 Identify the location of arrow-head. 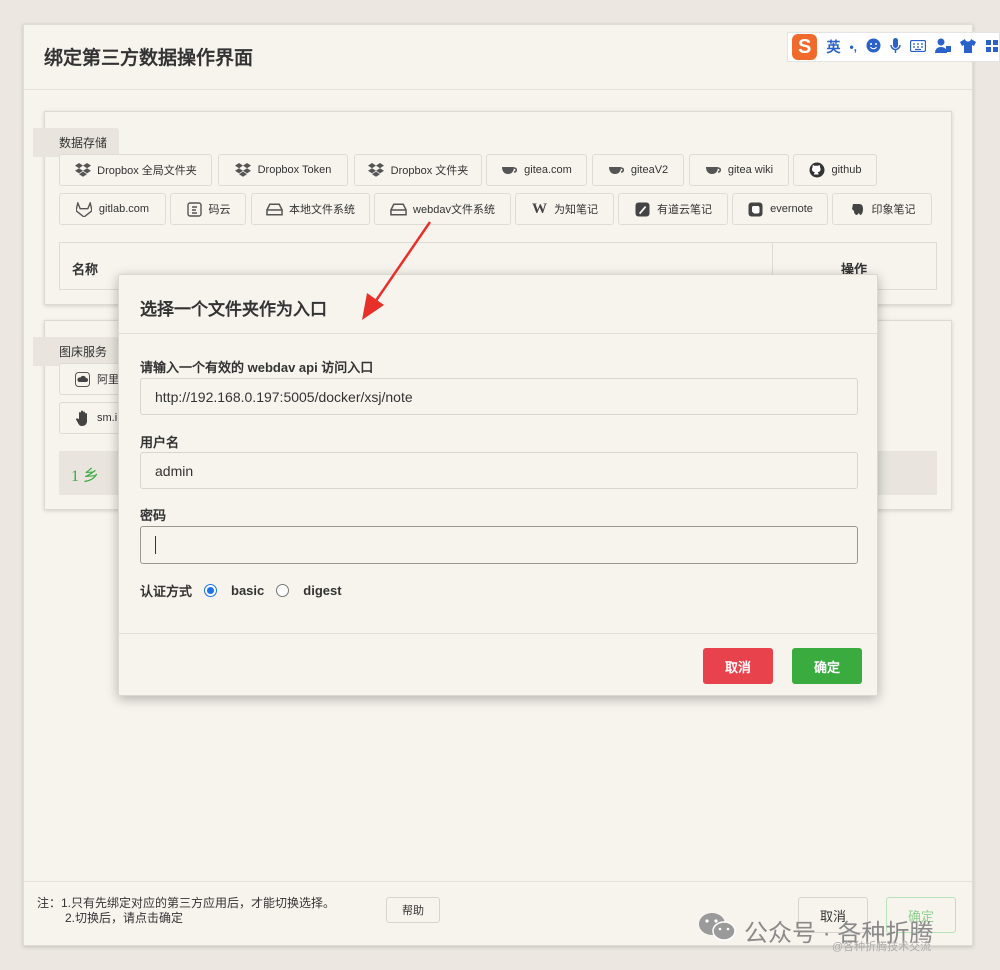
(373, 306).